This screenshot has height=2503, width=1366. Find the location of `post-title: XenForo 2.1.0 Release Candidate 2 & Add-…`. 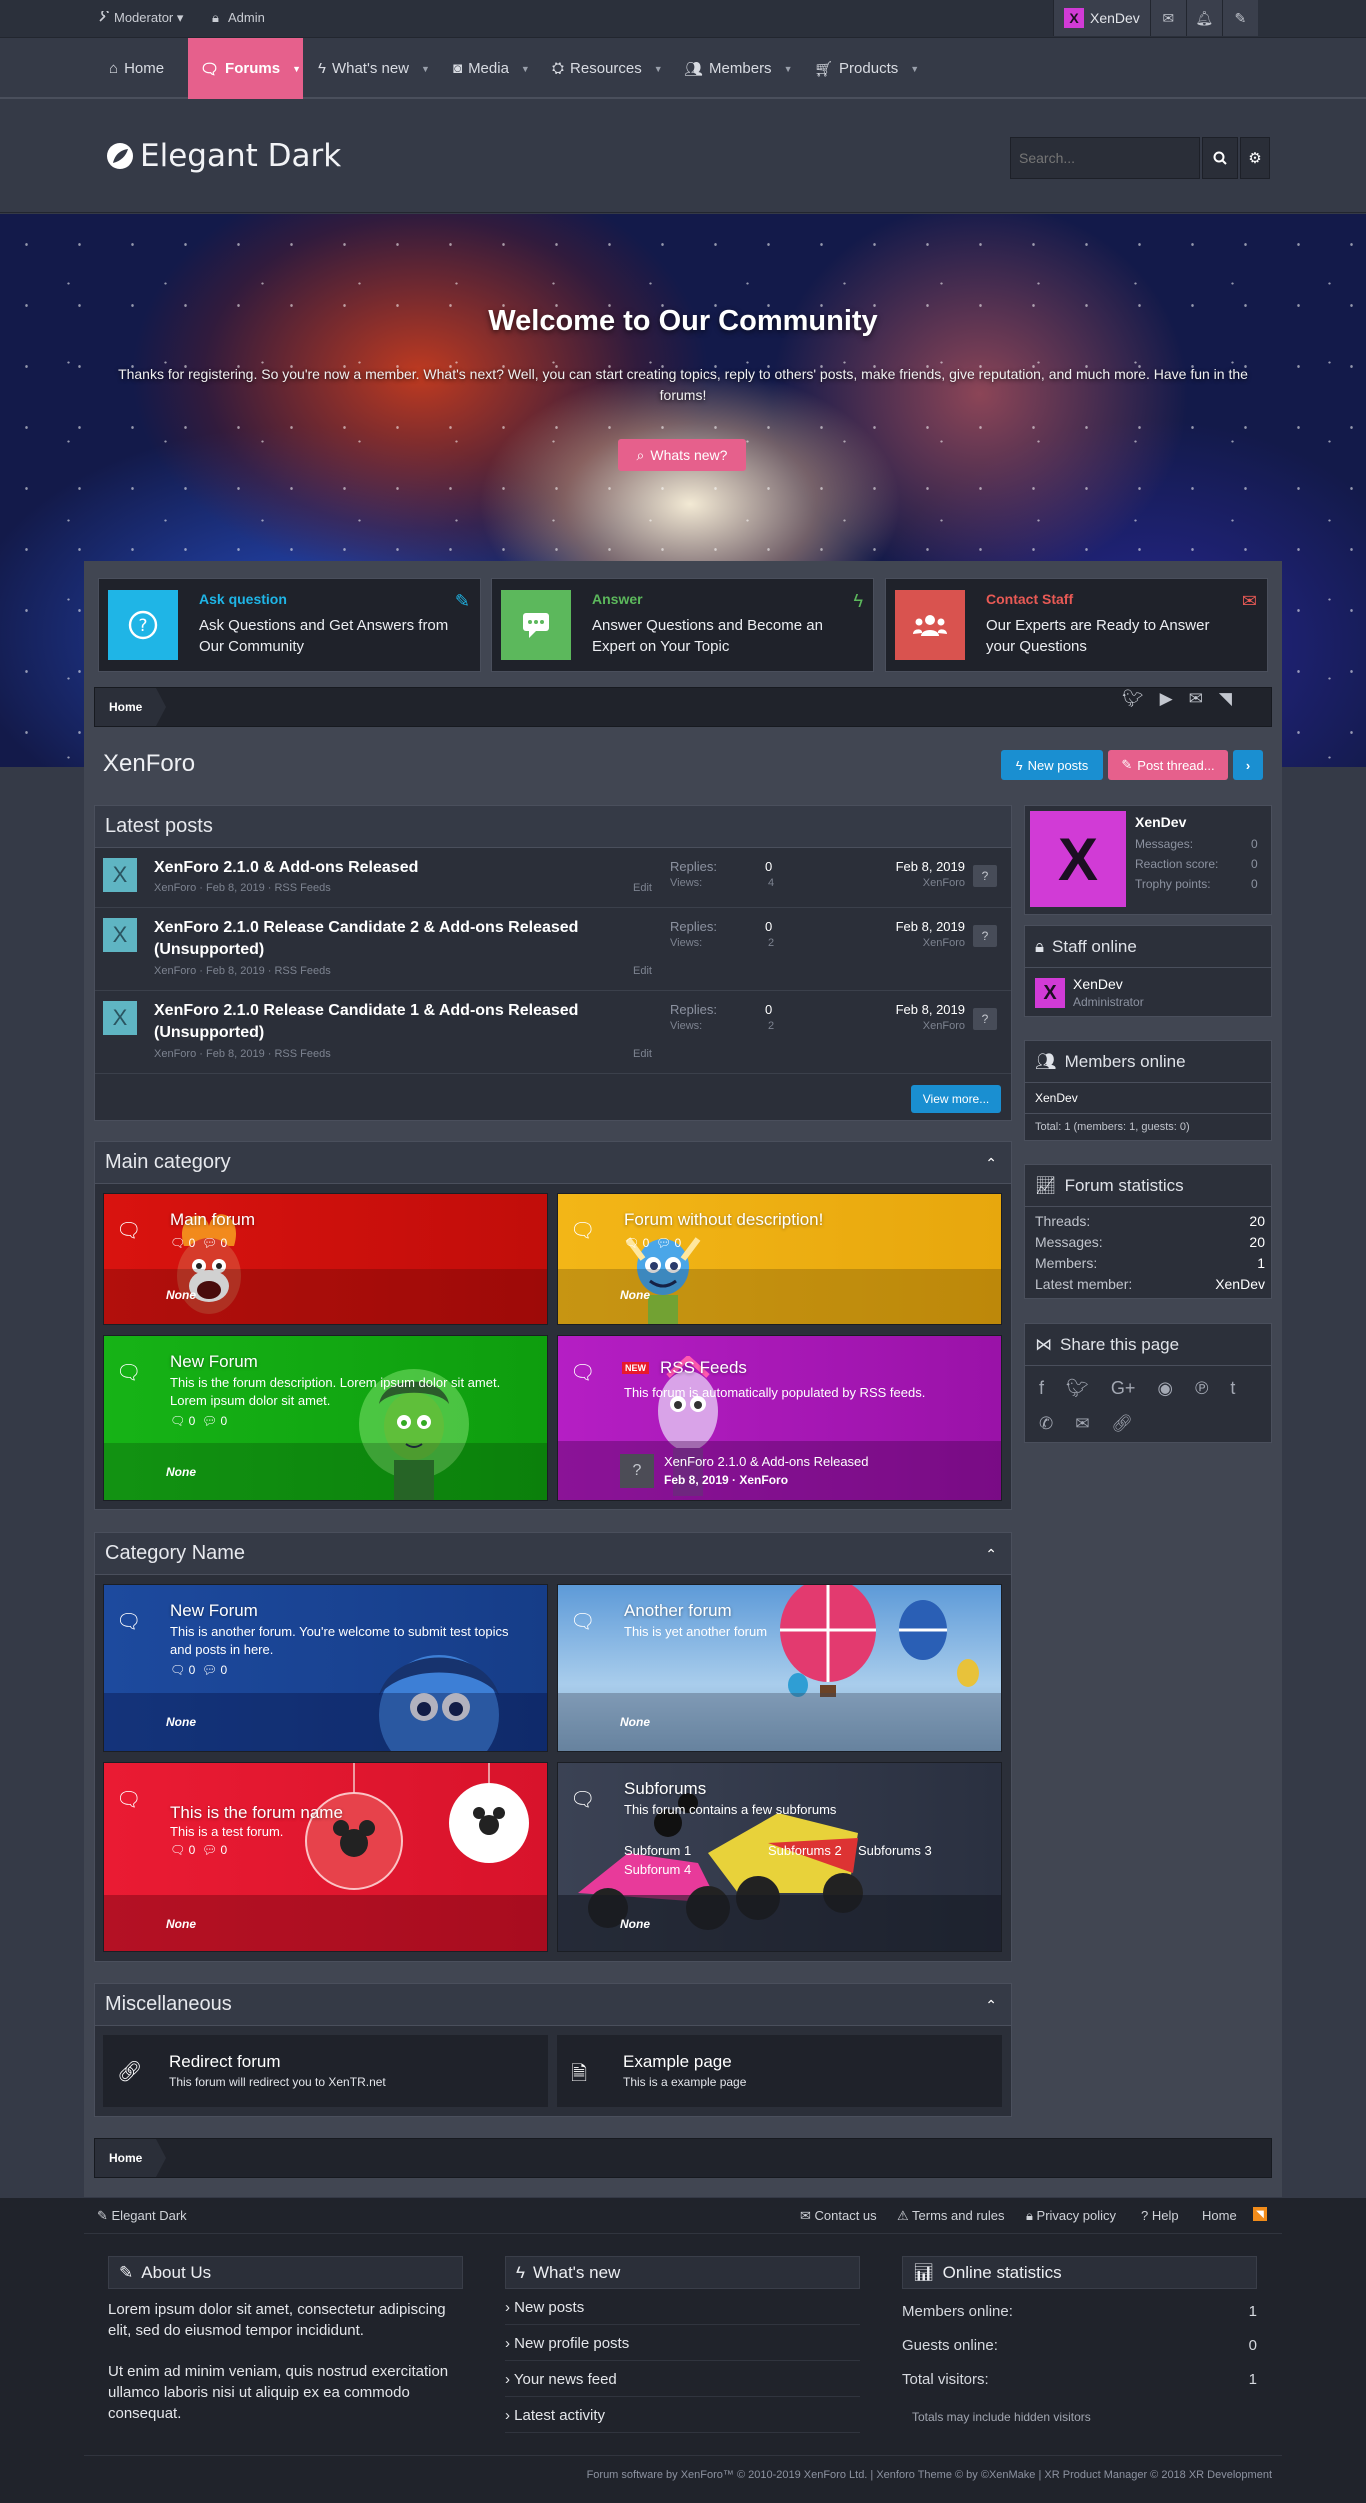

post-title: XenForo 2.1.0 Release Candidate 2 & Add-… is located at coordinates (394, 939).